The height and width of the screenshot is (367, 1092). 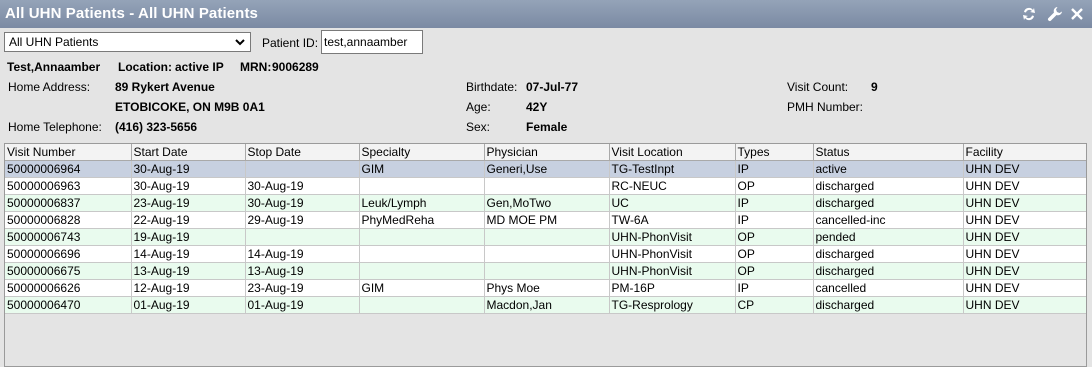 I want to click on cell-start-date: 23-Aug-19, so click(x=188, y=203).